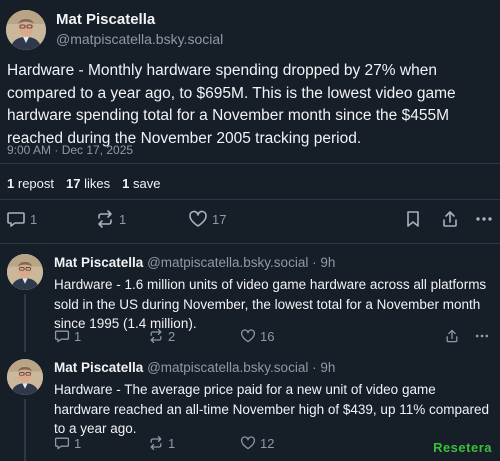 This screenshot has height=461, width=500. Describe the element at coordinates (267, 443) in the screenshot. I see `like-count: 12` at that location.